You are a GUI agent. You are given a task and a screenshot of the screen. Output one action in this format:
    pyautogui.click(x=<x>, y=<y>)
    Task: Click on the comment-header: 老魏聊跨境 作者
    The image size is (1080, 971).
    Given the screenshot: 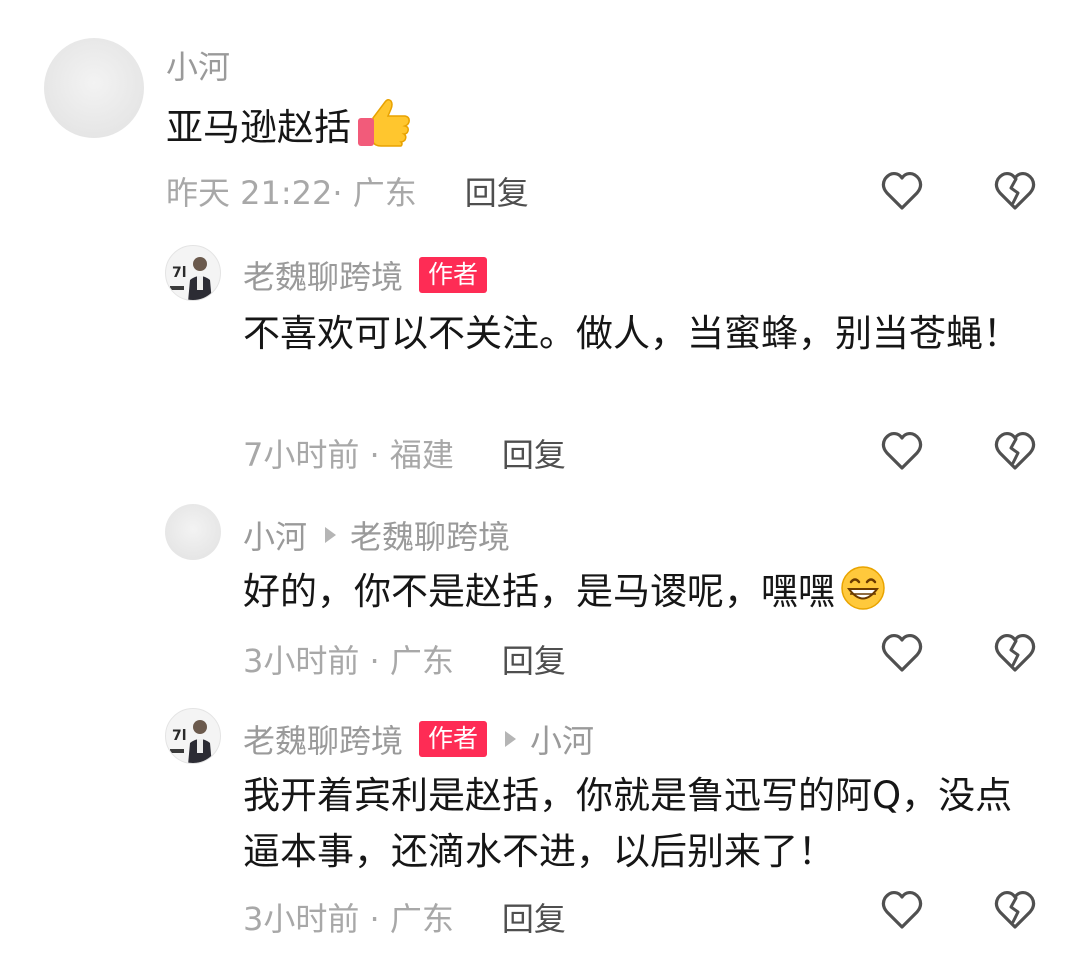 What is the action you would take?
    pyautogui.click(x=365, y=275)
    